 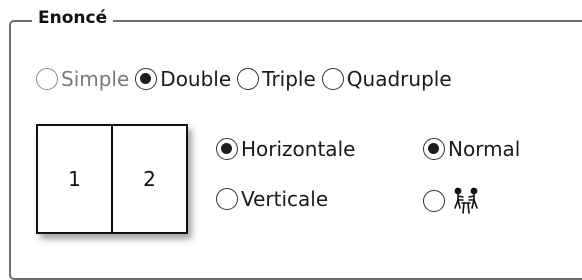 I want to click on radio-double-circle, so click(x=146, y=79).